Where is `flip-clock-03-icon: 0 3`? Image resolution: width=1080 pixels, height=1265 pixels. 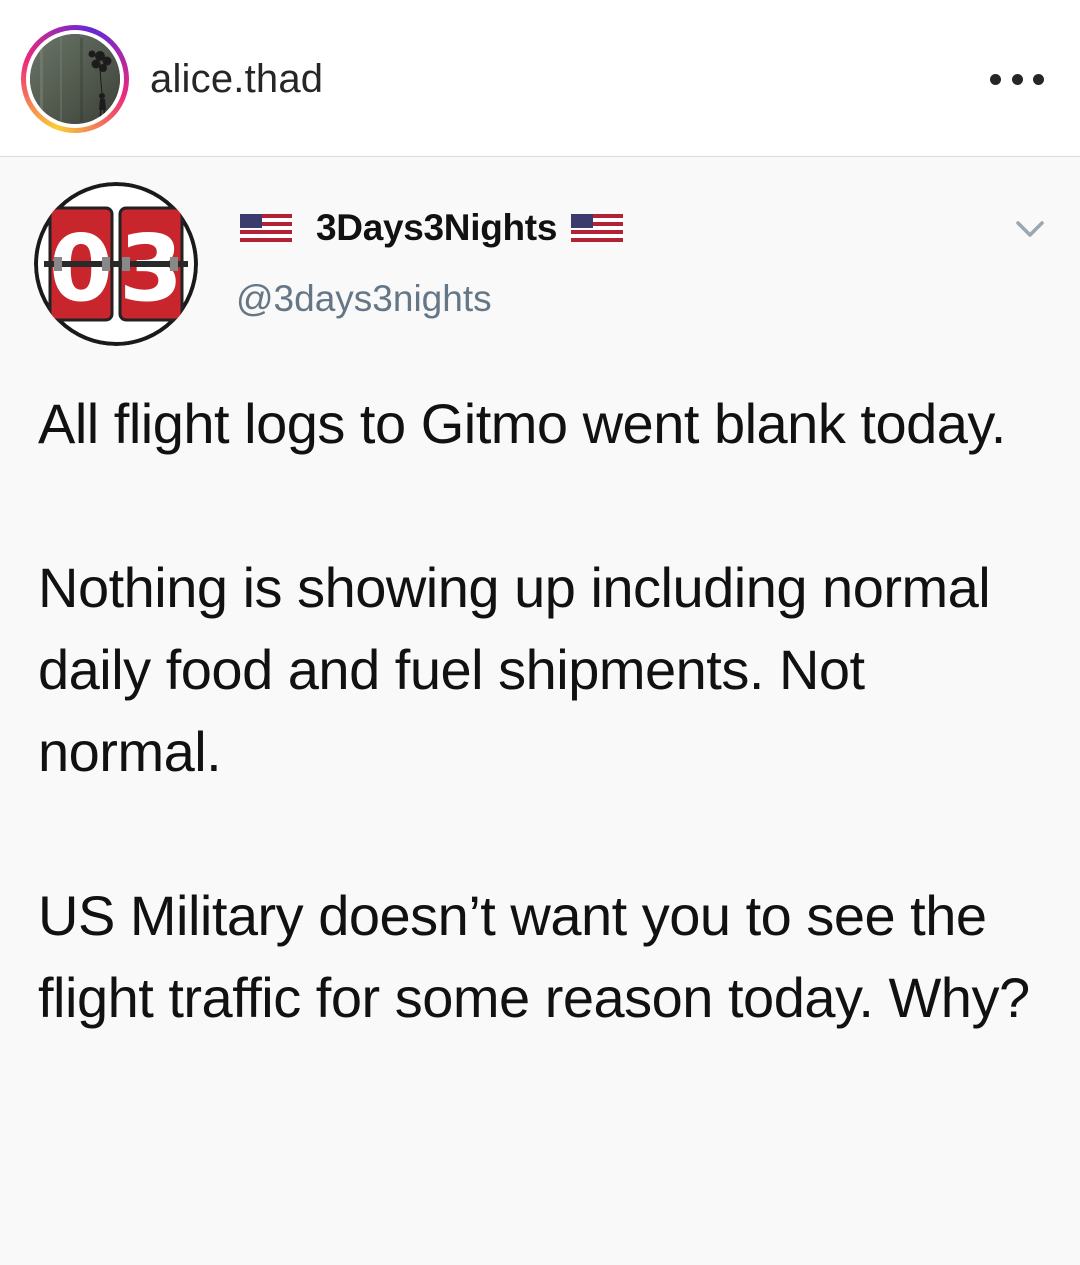 flip-clock-03-icon: 0 3 is located at coordinates (116, 264).